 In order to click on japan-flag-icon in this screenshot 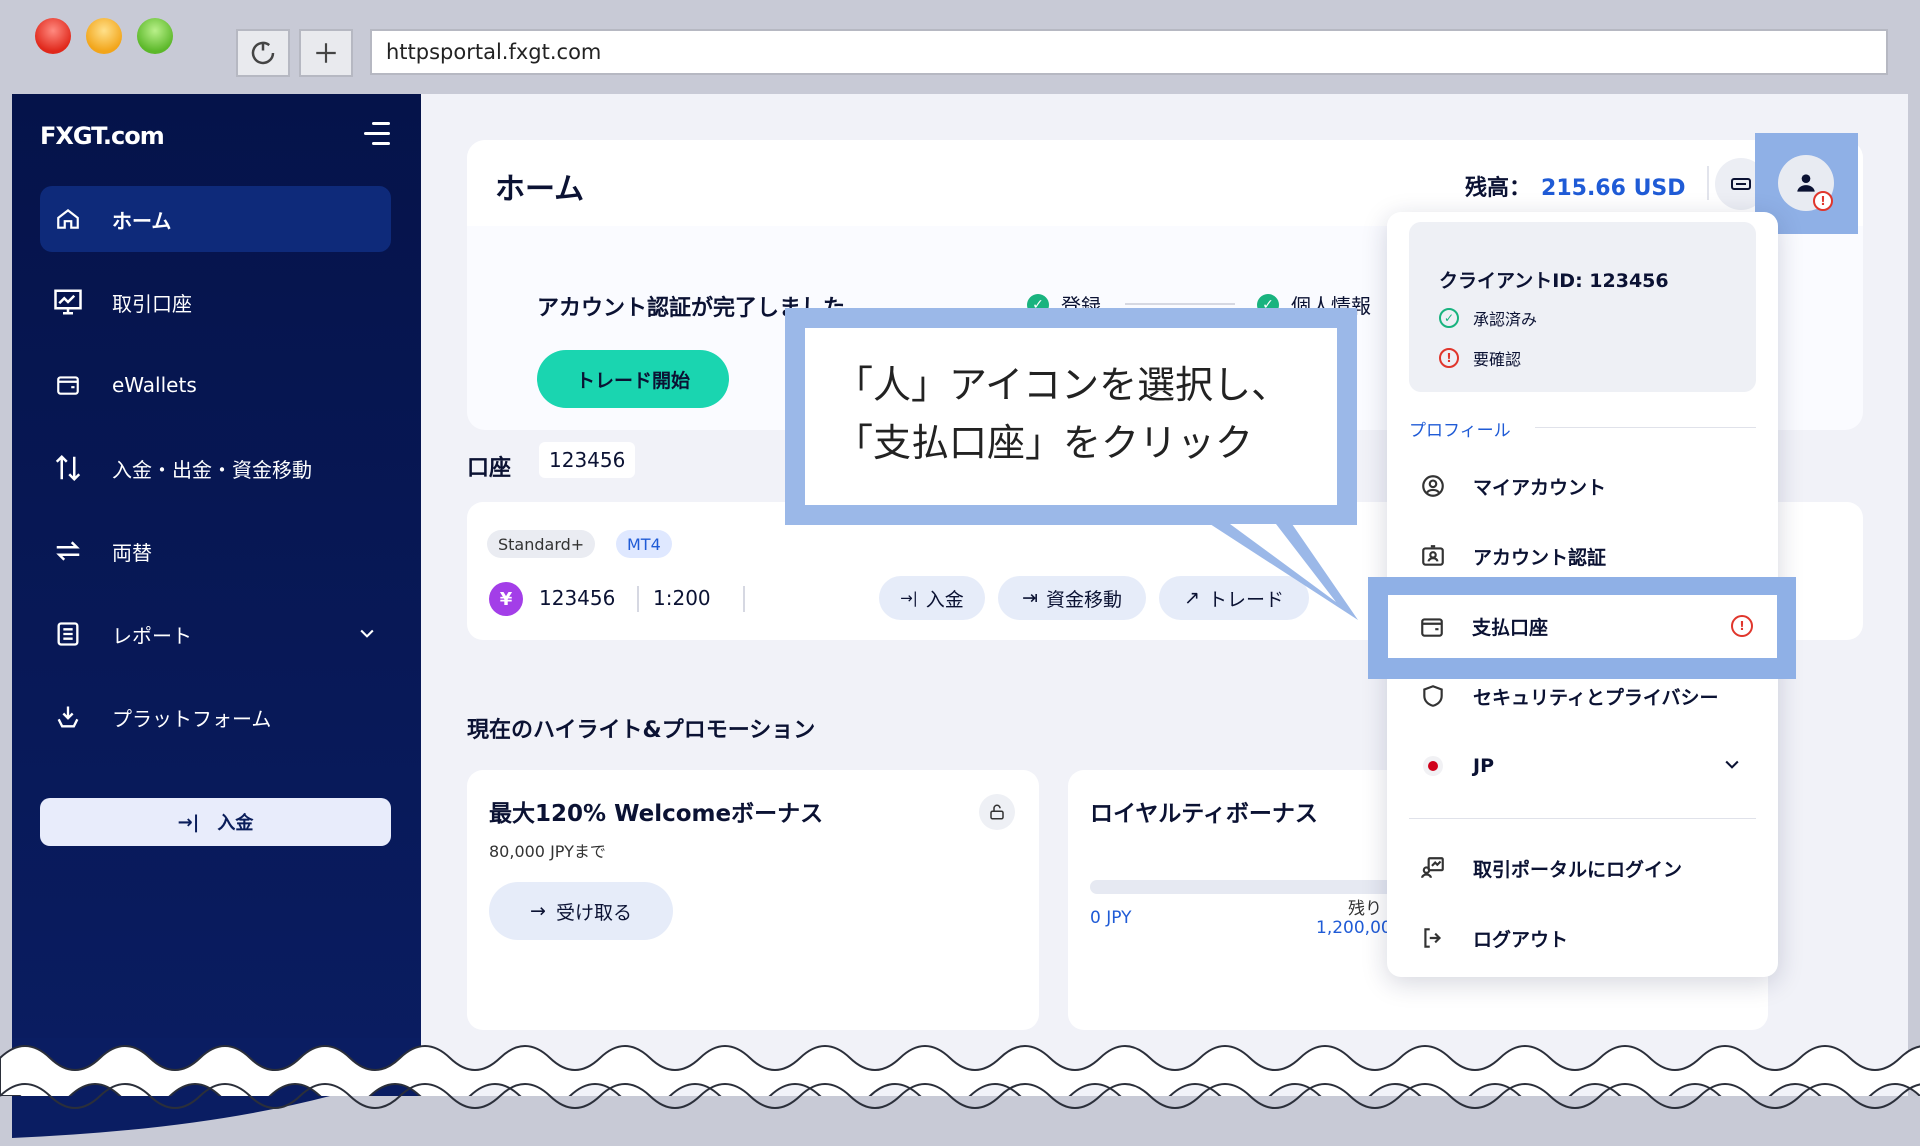, I will do `click(1433, 766)`.